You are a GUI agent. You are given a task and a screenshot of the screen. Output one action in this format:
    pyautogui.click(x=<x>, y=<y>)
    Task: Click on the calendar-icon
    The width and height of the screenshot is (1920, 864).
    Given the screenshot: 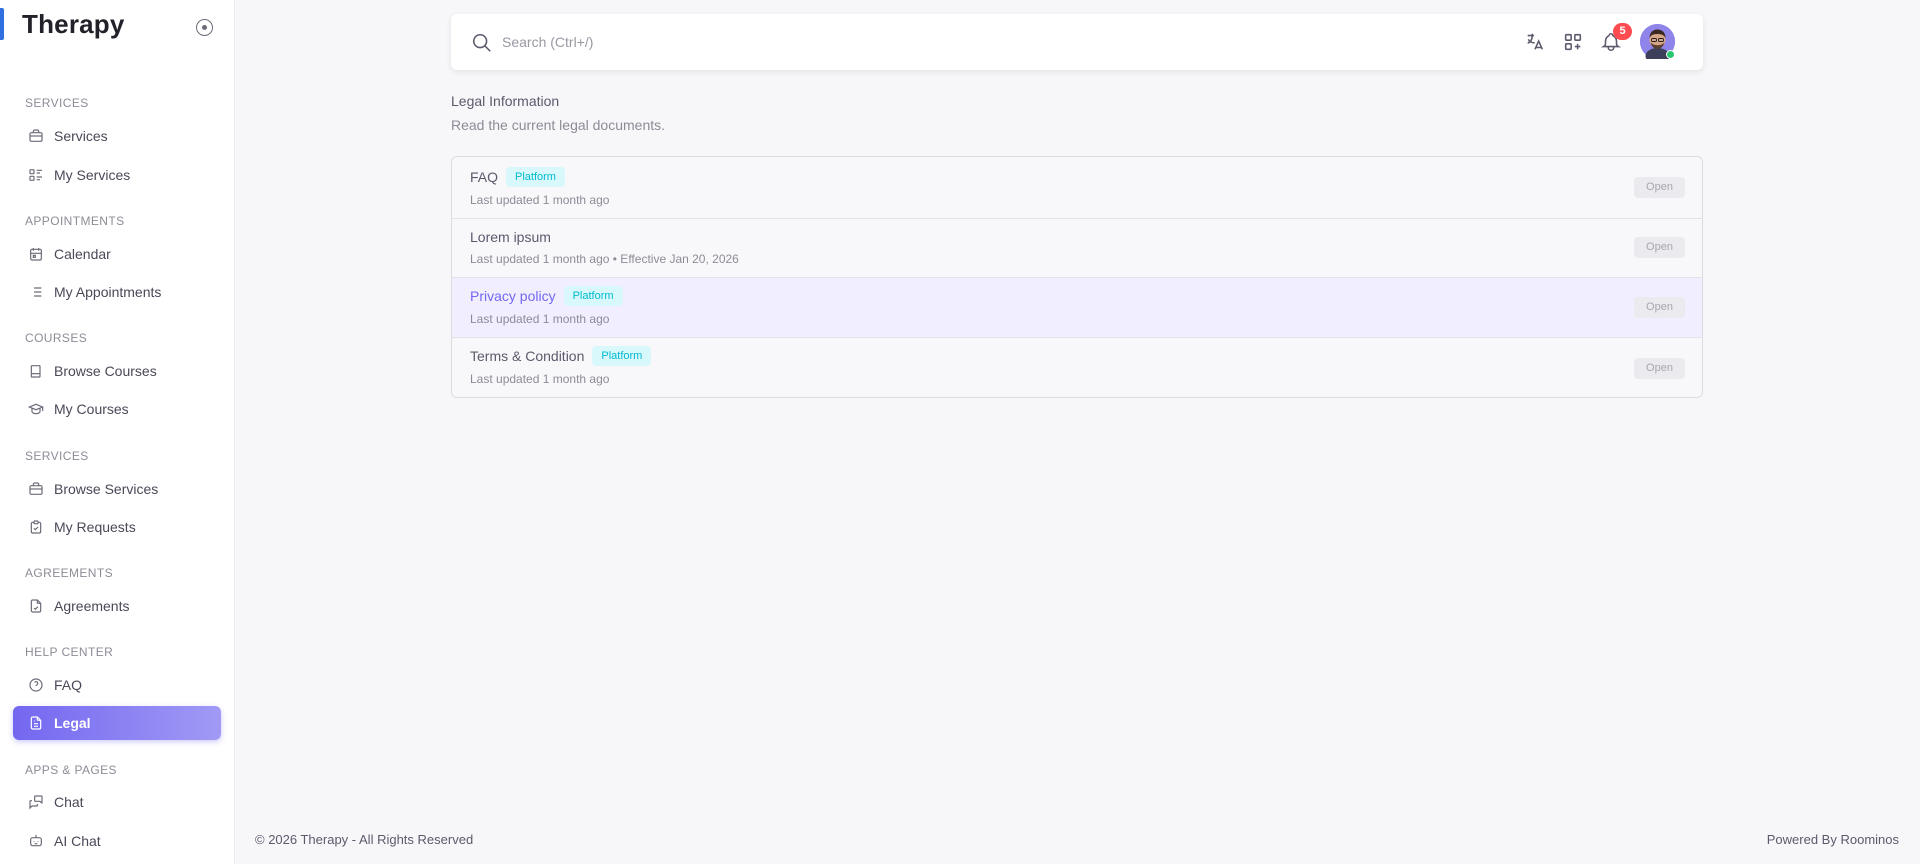 What is the action you would take?
    pyautogui.click(x=36, y=254)
    